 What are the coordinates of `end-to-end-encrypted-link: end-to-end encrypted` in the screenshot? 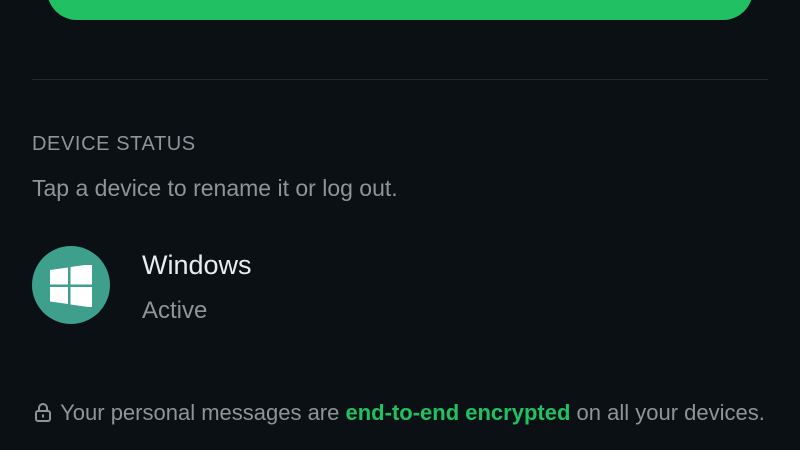 It's located at (458, 412).